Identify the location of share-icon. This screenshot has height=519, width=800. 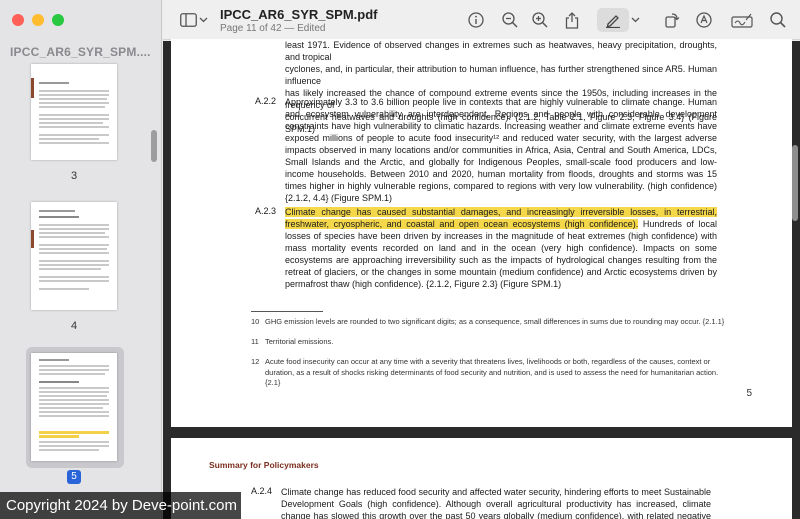
(572, 20).